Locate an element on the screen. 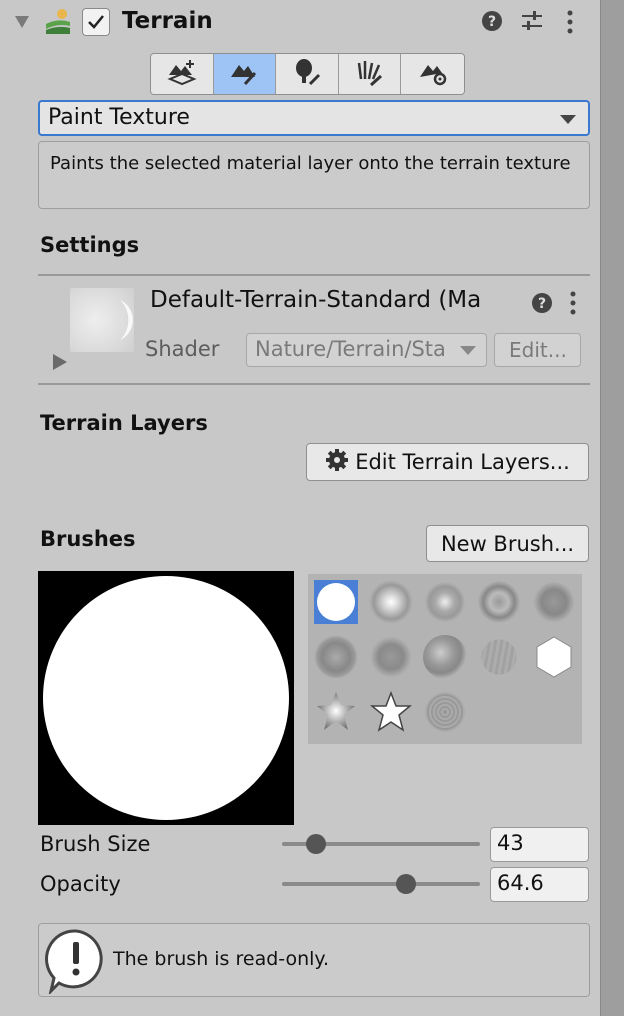 The image size is (624, 1016). brushes-heading: Brushes is located at coordinates (88, 539).